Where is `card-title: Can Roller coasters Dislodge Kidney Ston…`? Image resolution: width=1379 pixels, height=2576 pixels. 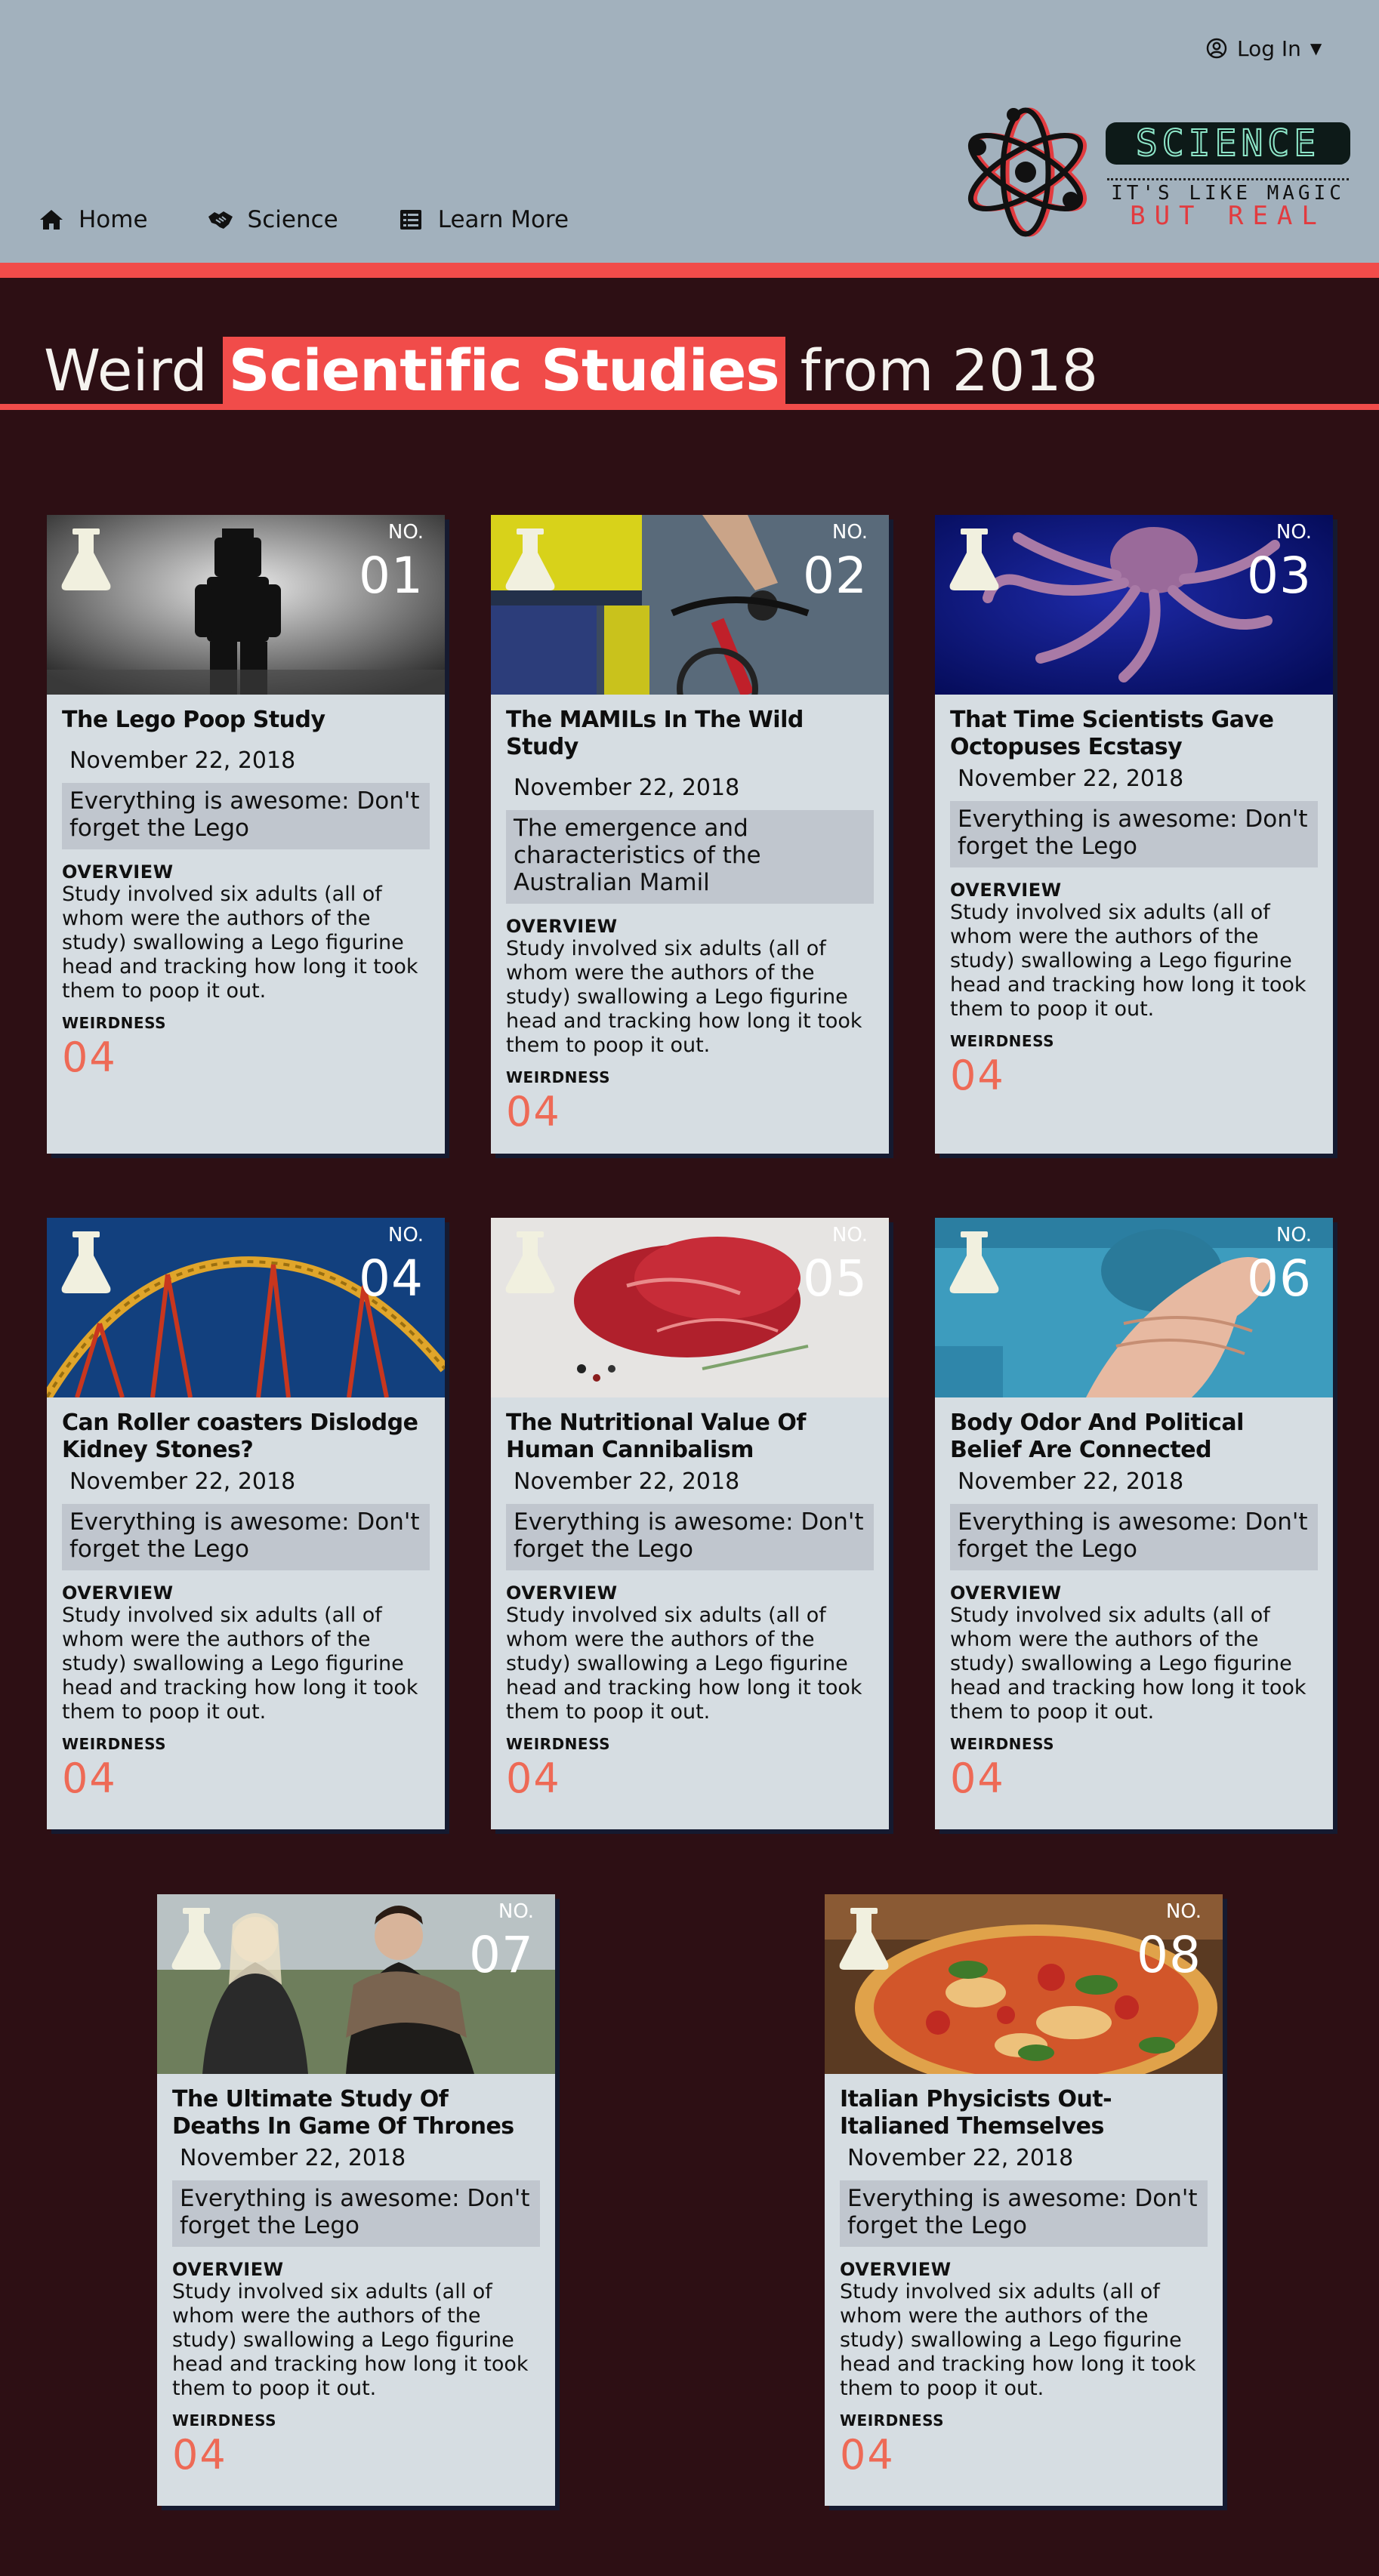 card-title: Can Roller coasters Dislodge Kidney Ston… is located at coordinates (246, 1437).